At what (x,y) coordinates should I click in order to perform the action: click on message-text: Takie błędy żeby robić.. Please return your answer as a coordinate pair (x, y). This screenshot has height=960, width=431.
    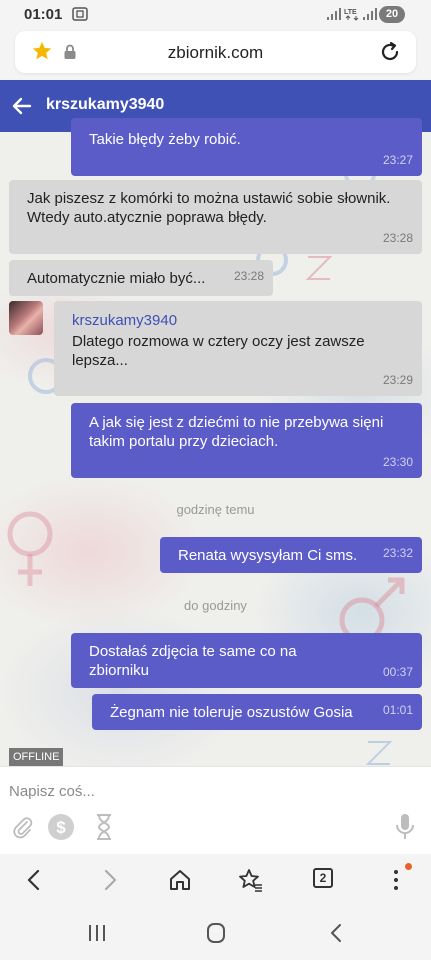
    Looking at the image, I should click on (165, 139).